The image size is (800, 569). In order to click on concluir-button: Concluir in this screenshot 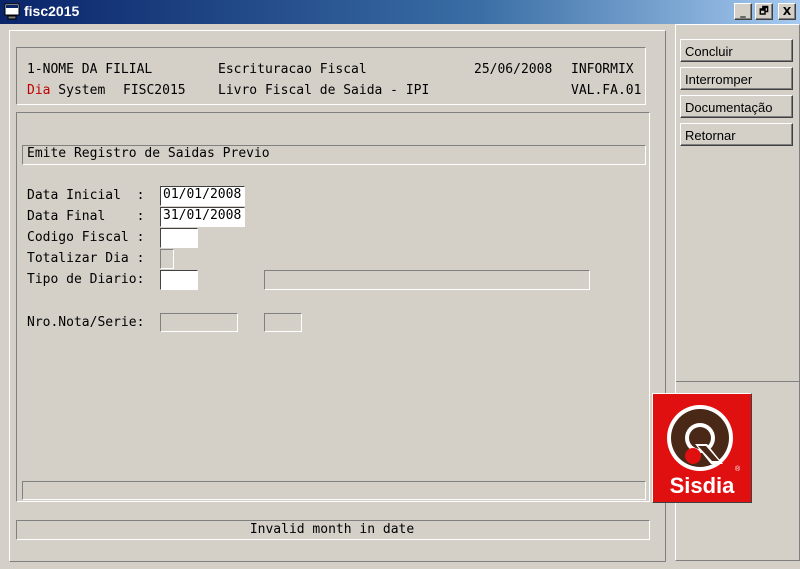, I will do `click(736, 50)`.